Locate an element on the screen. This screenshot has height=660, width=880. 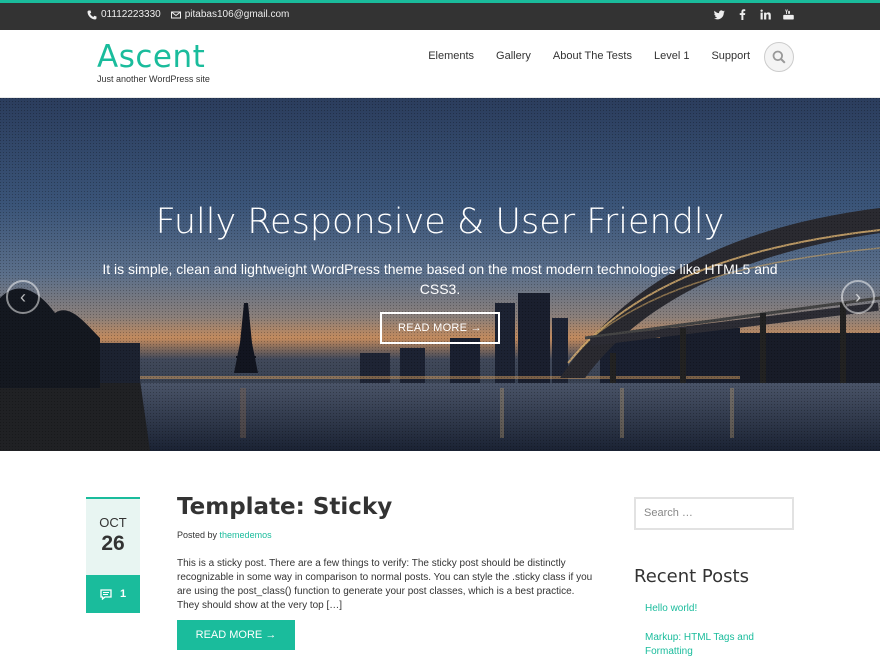
post-author-link: themedemos is located at coordinates (246, 535).